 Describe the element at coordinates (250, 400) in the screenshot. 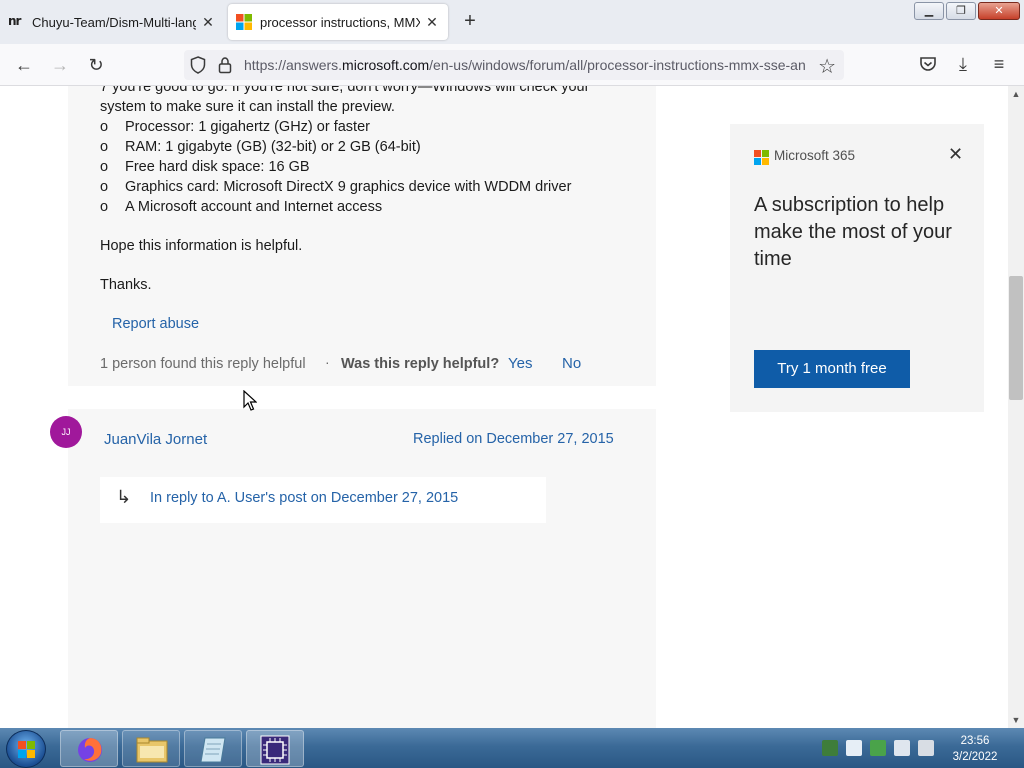

I see `mouse-cursor-icon` at that location.